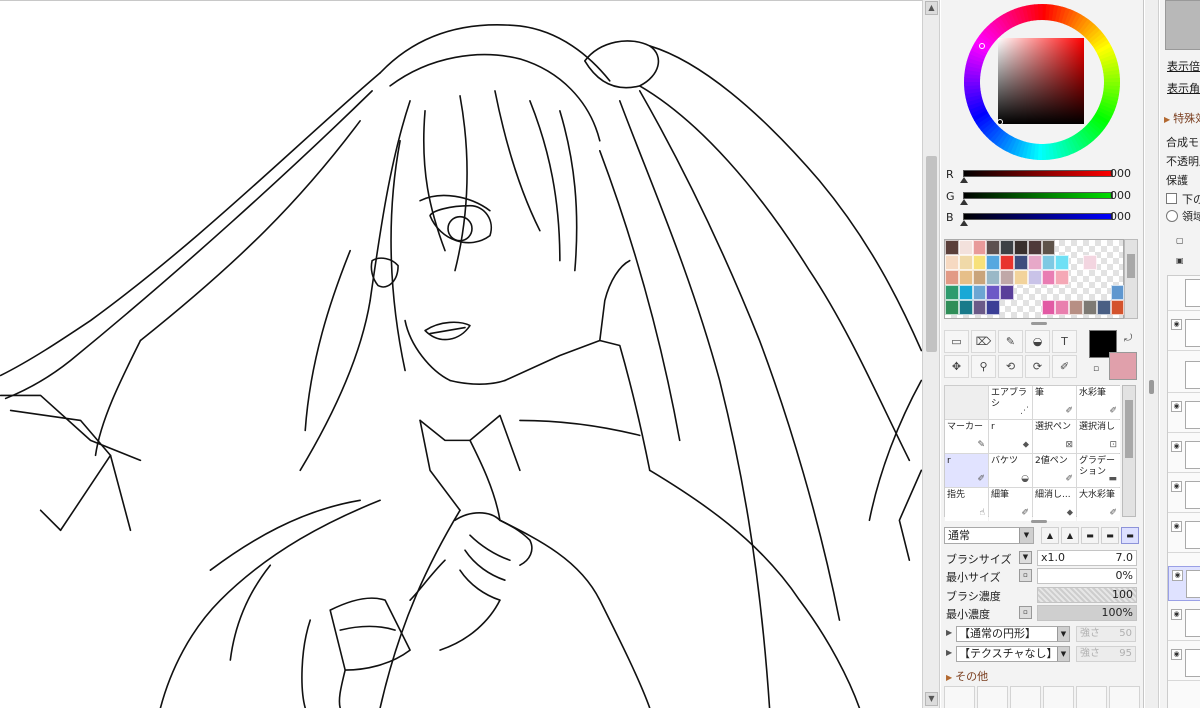  What do you see at coordinates (1010, 341) in the screenshot?
I see `magic-wand-icon: ✎` at bounding box center [1010, 341].